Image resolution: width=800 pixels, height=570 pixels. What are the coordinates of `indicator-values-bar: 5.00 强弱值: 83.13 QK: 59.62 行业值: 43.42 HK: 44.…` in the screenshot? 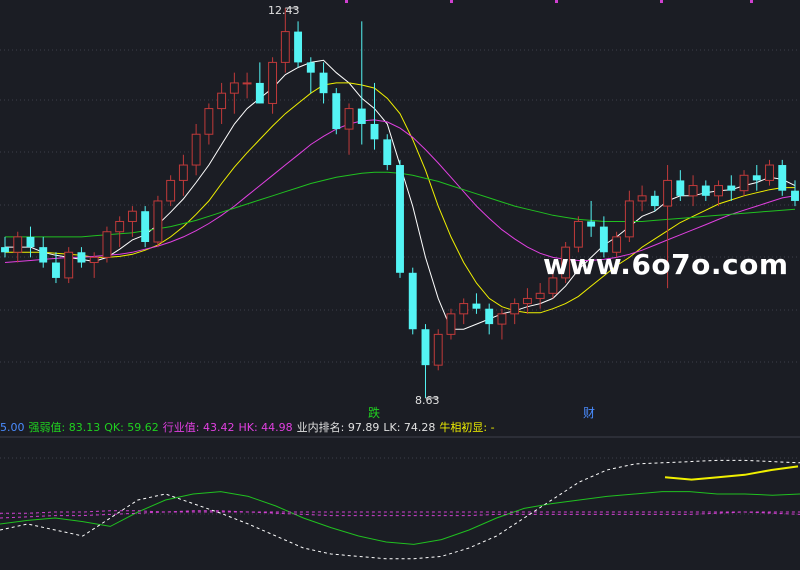 It's located at (400, 428).